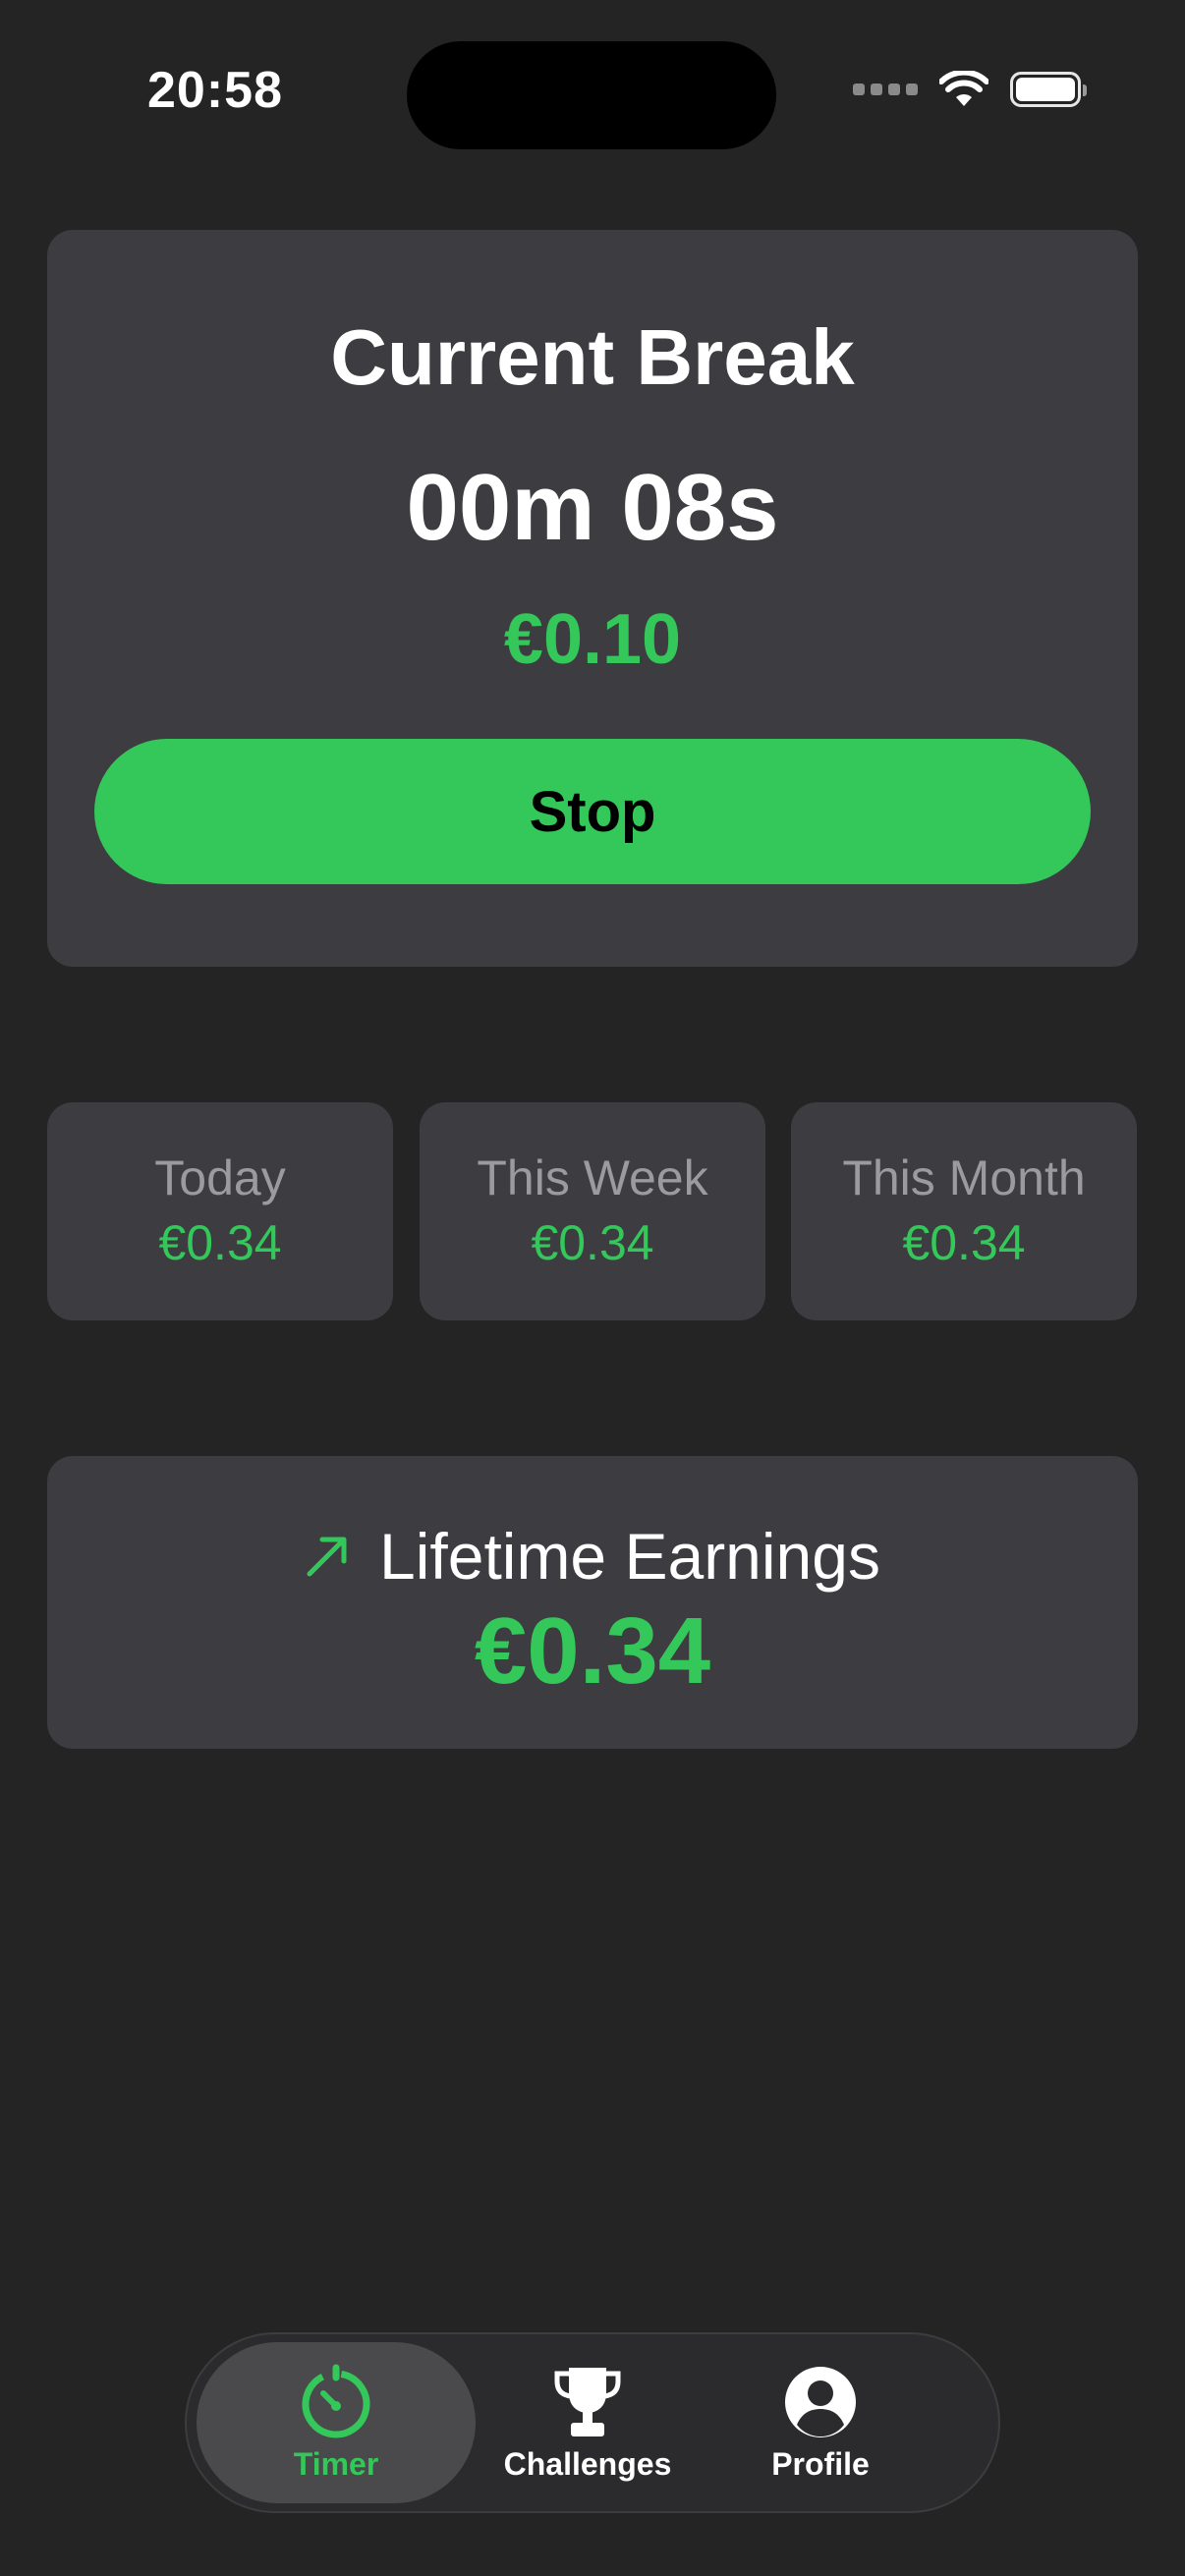 The width and height of the screenshot is (1185, 2576). I want to click on status-time: 20:58, so click(215, 90).